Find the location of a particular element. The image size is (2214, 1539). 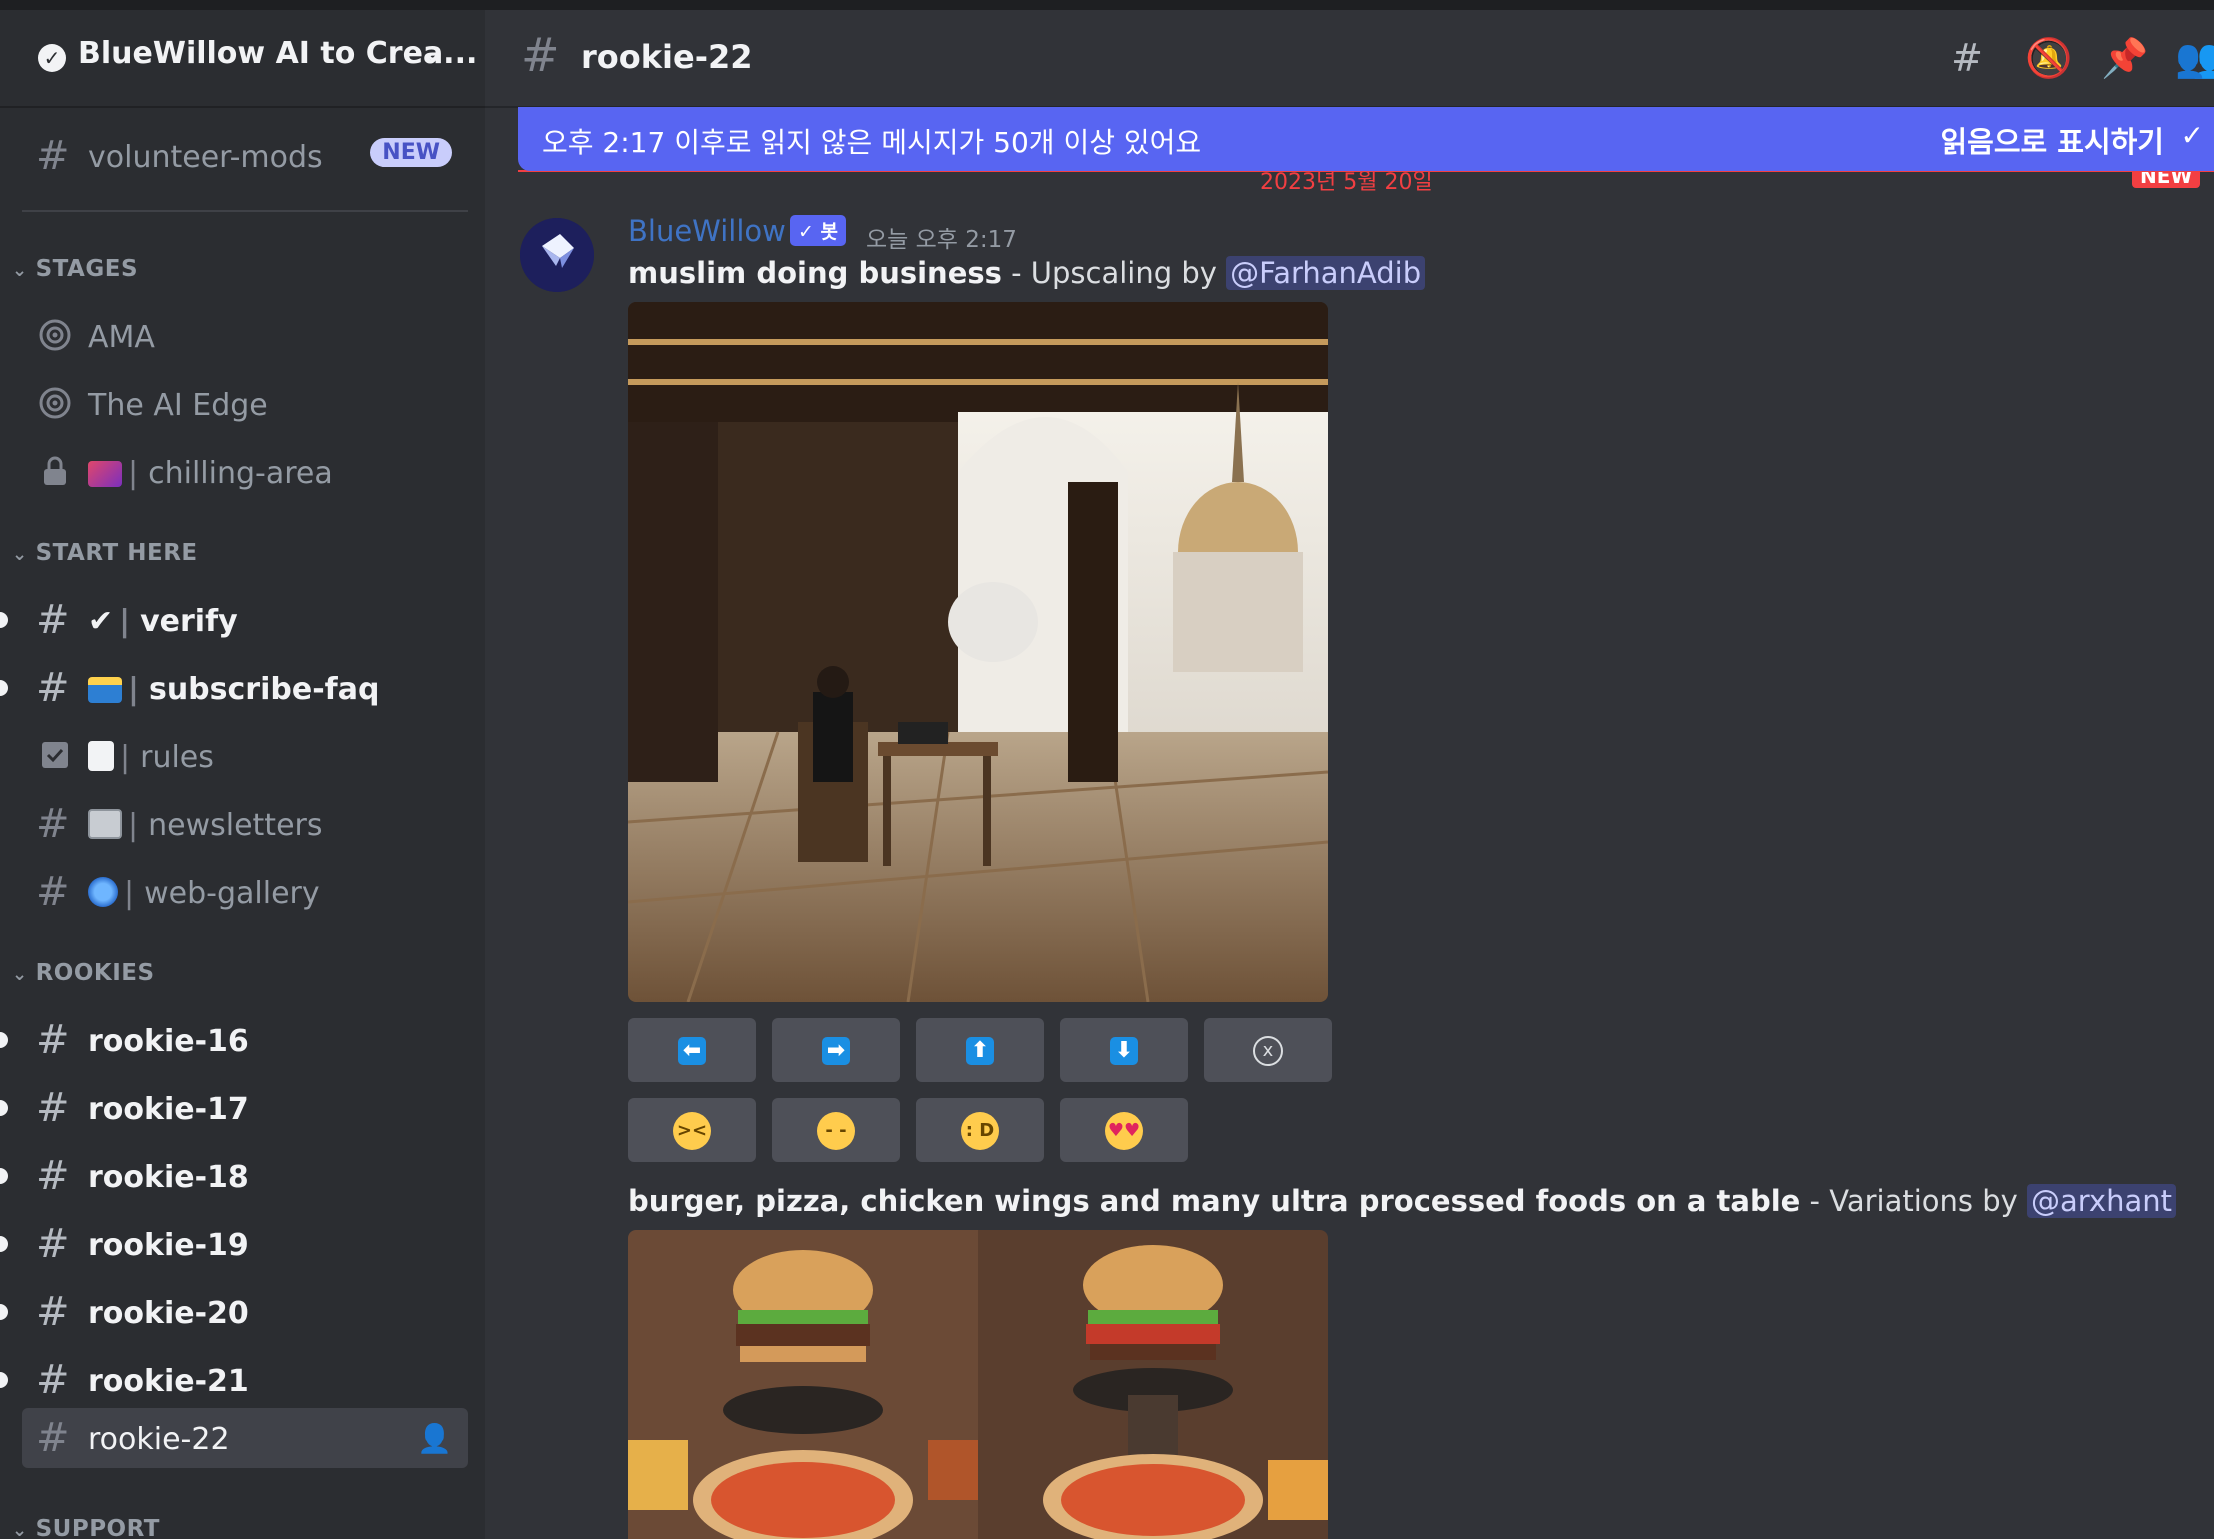

avatar is located at coordinates (557, 255).